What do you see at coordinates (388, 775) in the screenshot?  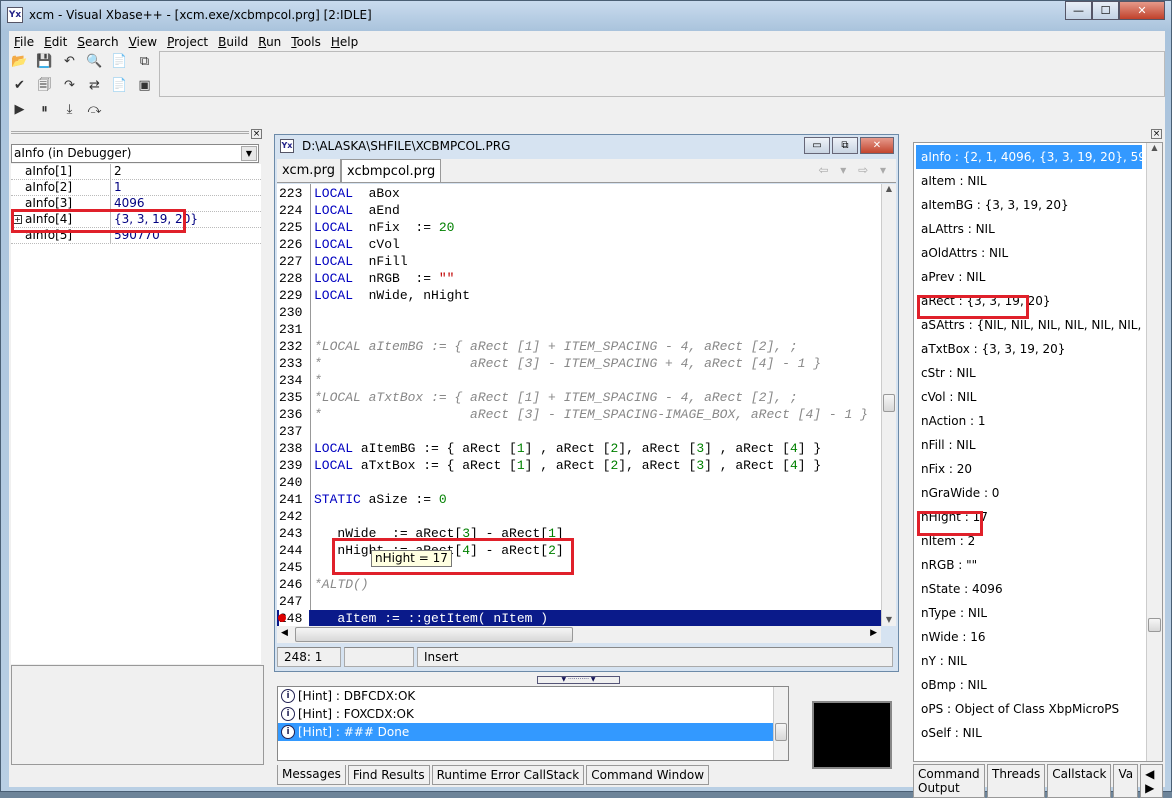 I see `tab-find-results: Find Results` at bounding box center [388, 775].